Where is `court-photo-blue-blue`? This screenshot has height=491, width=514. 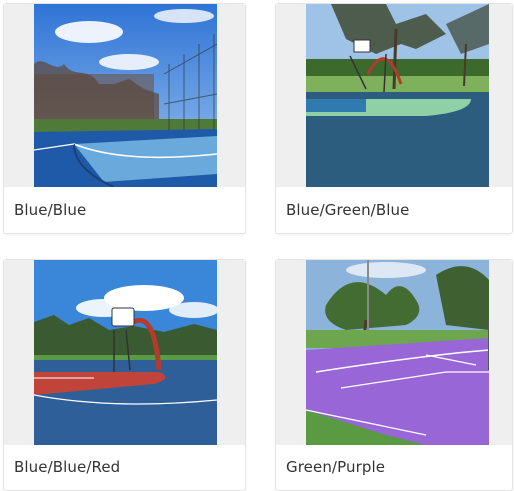
court-photo-blue-blue is located at coordinates (125, 95).